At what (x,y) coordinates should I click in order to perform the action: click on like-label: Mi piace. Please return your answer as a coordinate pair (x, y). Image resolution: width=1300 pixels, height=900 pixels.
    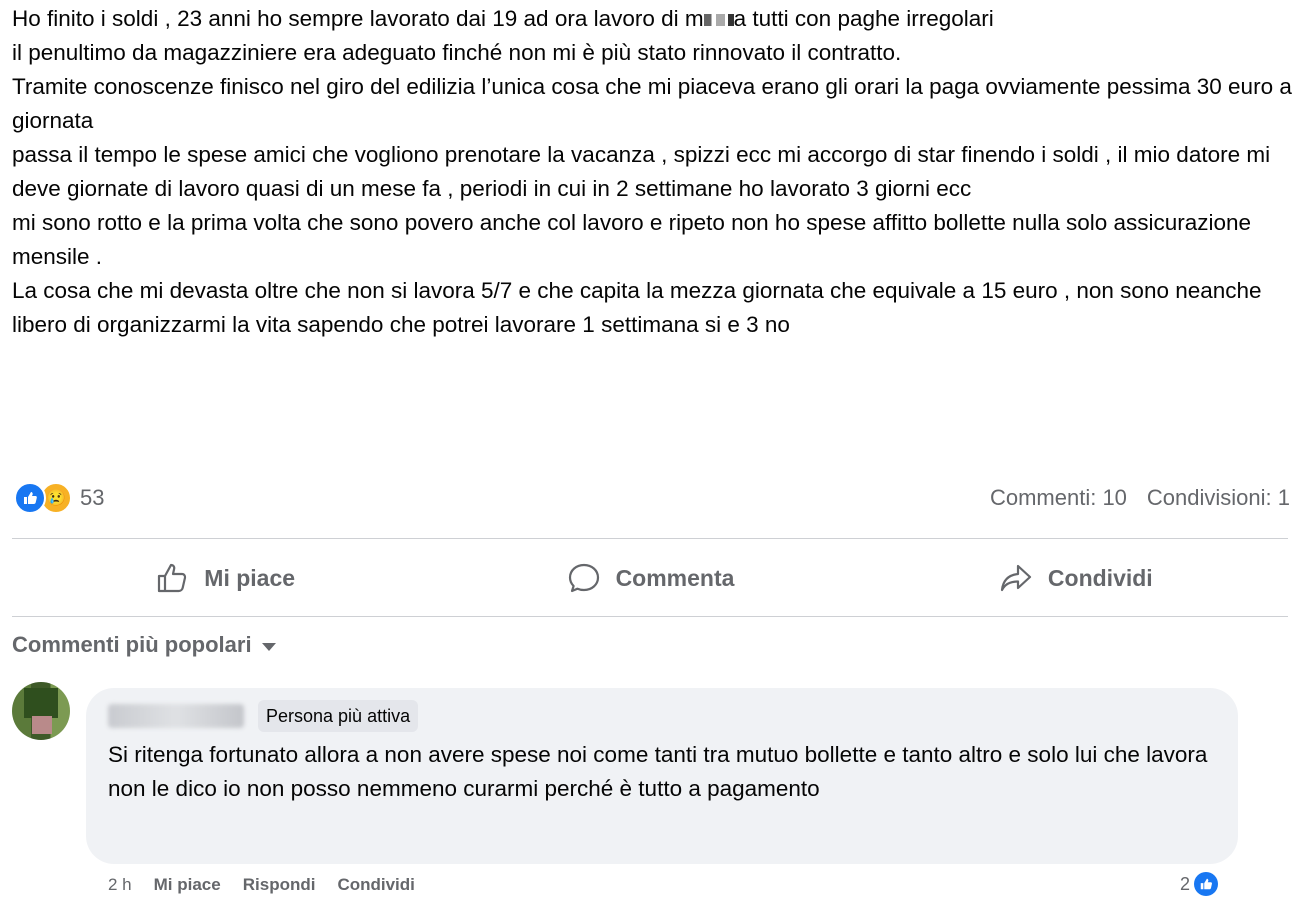
    Looking at the image, I should click on (250, 577).